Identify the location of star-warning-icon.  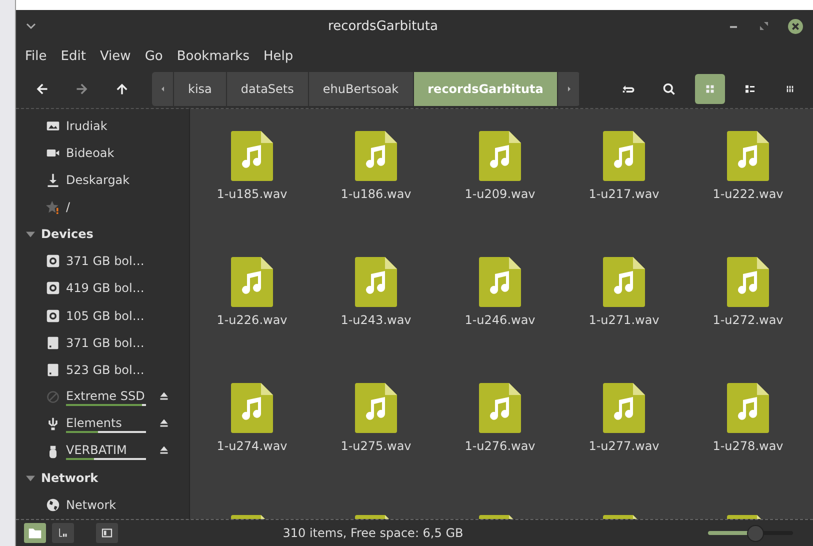
(53, 207).